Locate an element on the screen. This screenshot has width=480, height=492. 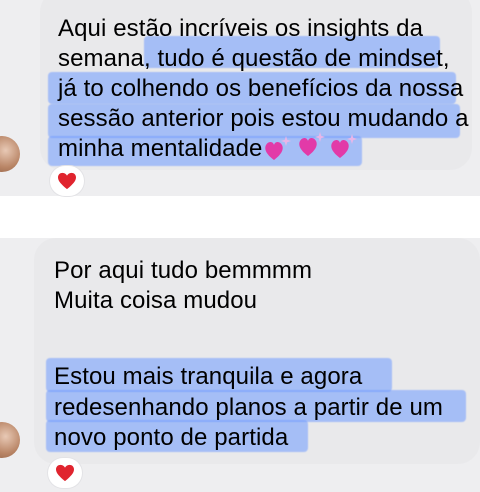
message-text-line: já to colhendo os benefícios da nossa is located at coordinates (261, 88).